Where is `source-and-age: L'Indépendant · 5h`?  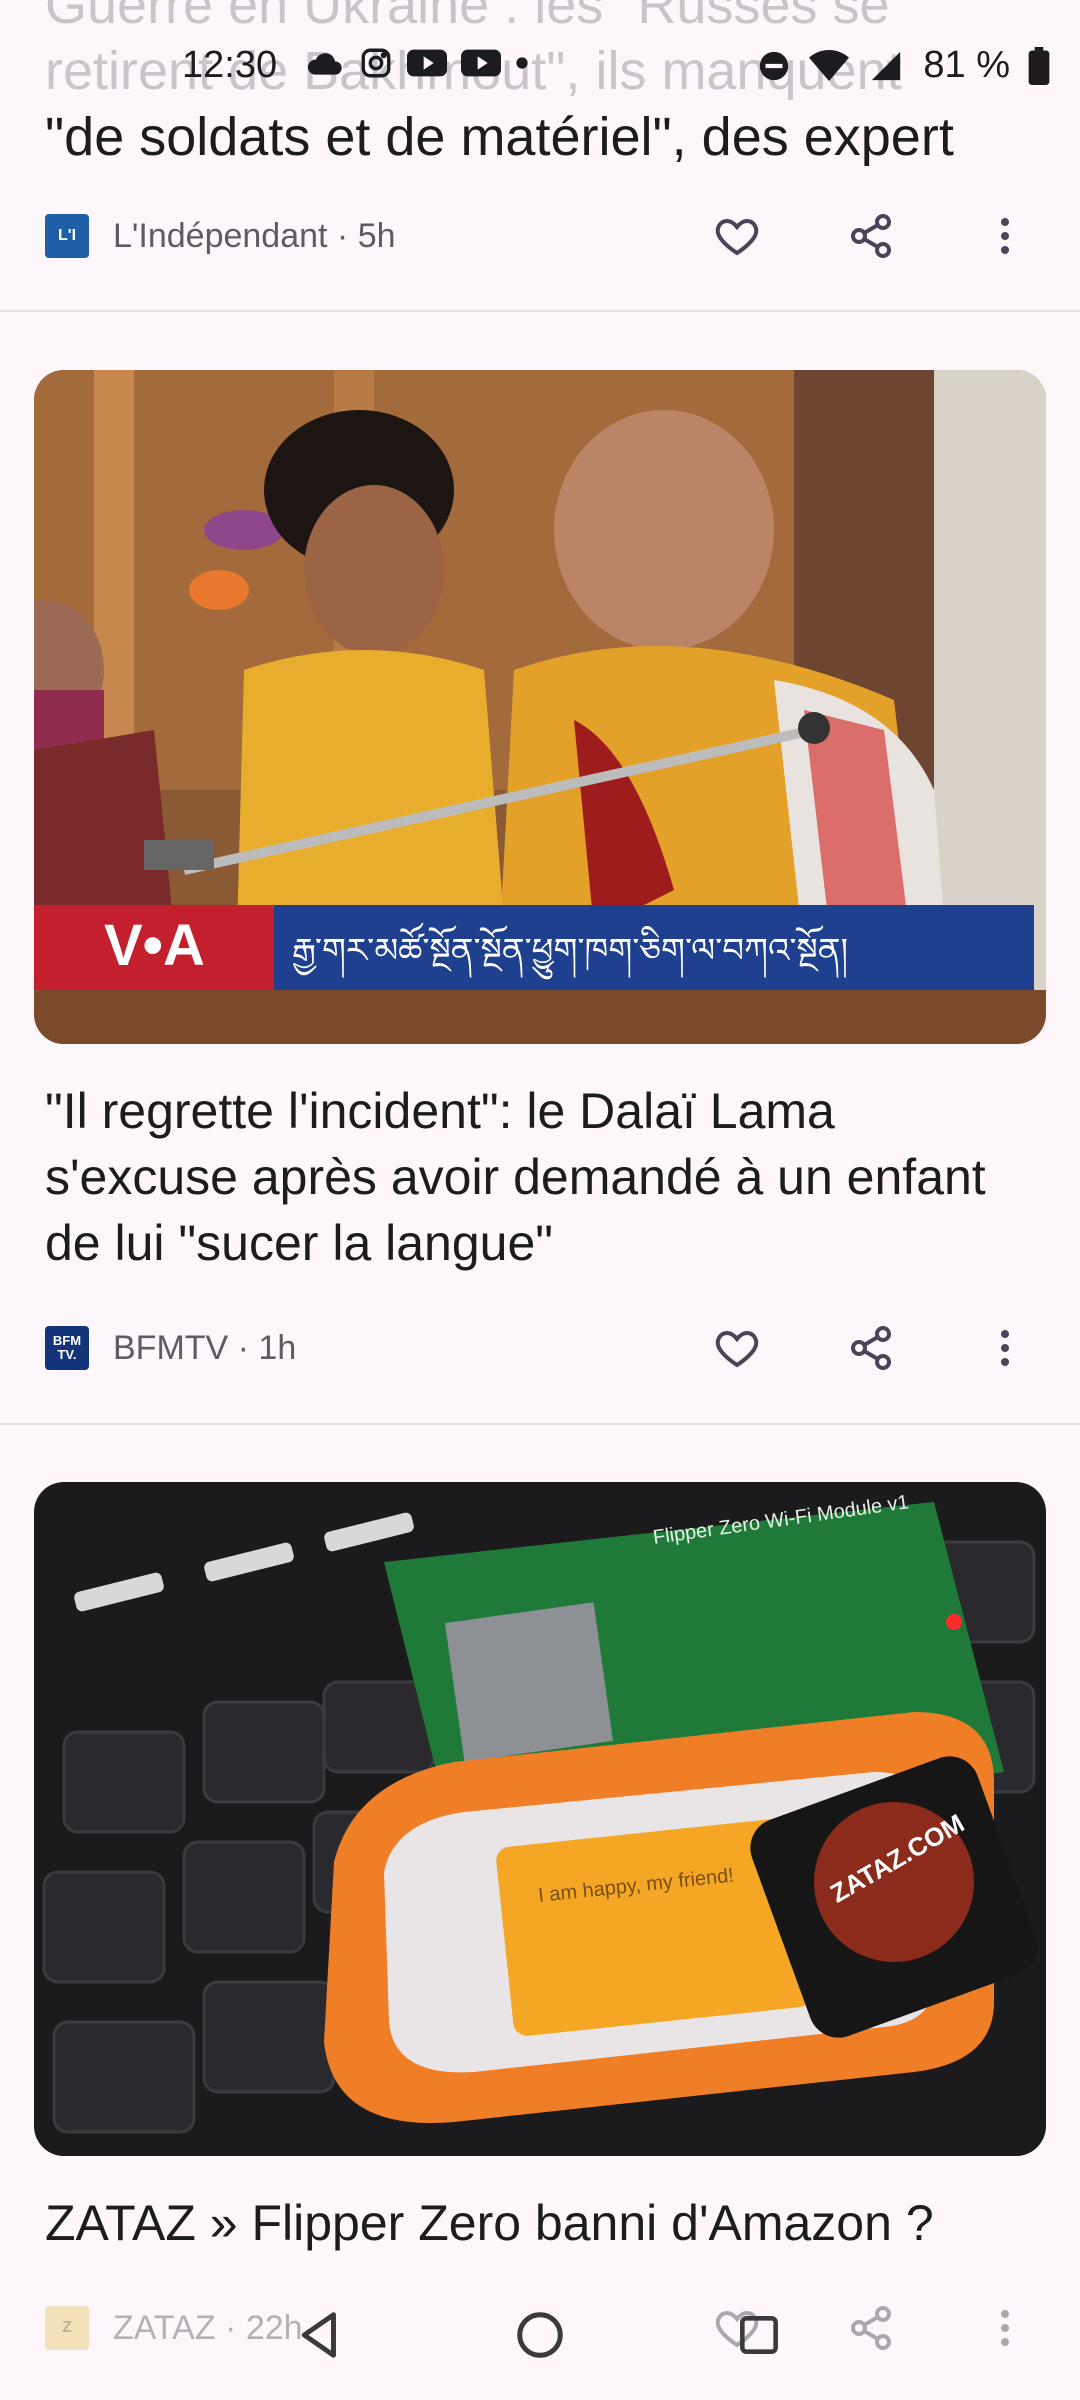
source-and-age: L'Indépendant · 5h is located at coordinates (254, 236).